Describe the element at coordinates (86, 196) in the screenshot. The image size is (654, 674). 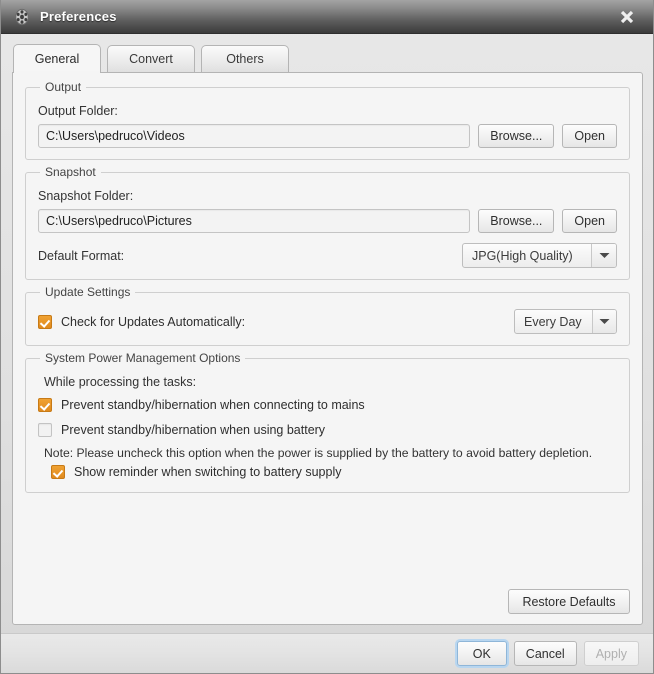
I see `snapshot-folder-label: Snapshot Folder:` at that location.